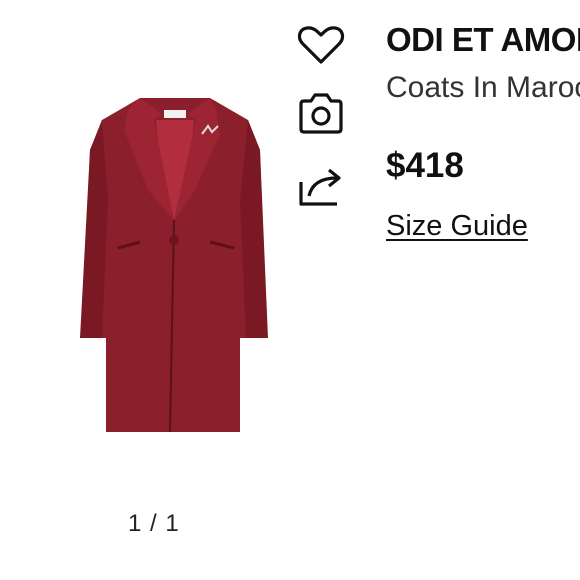  I want to click on camera-icon, so click(321, 113).